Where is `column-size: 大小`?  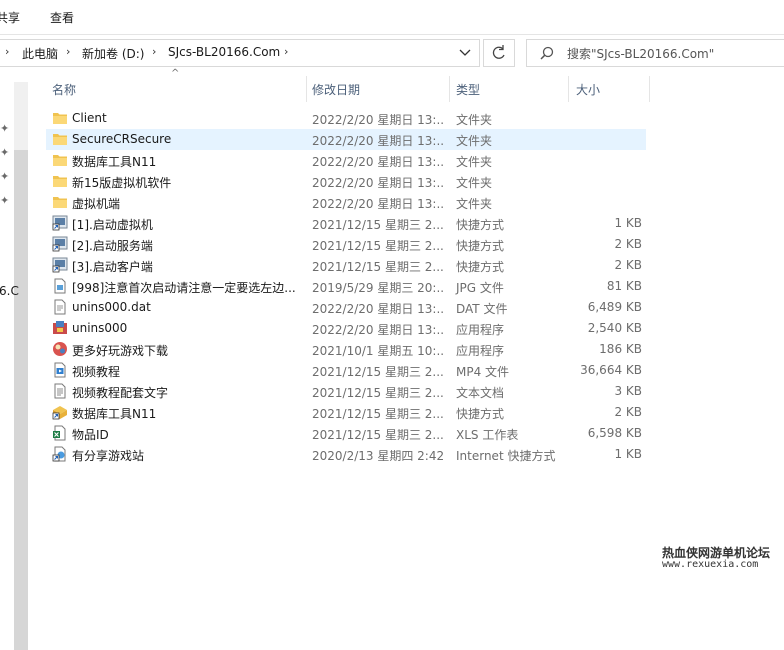 column-size: 大小 is located at coordinates (588, 89).